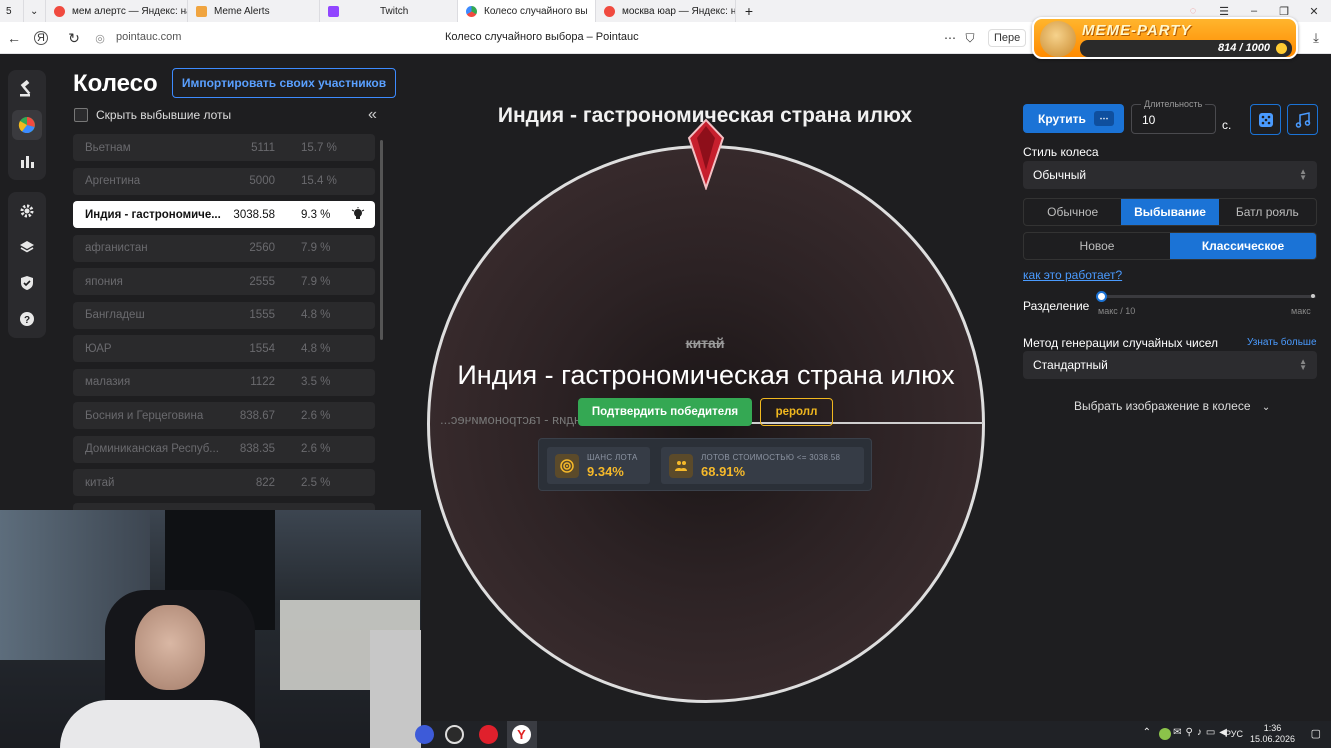  I want to click on spin-button: Крутить ⋯, so click(1073, 118).